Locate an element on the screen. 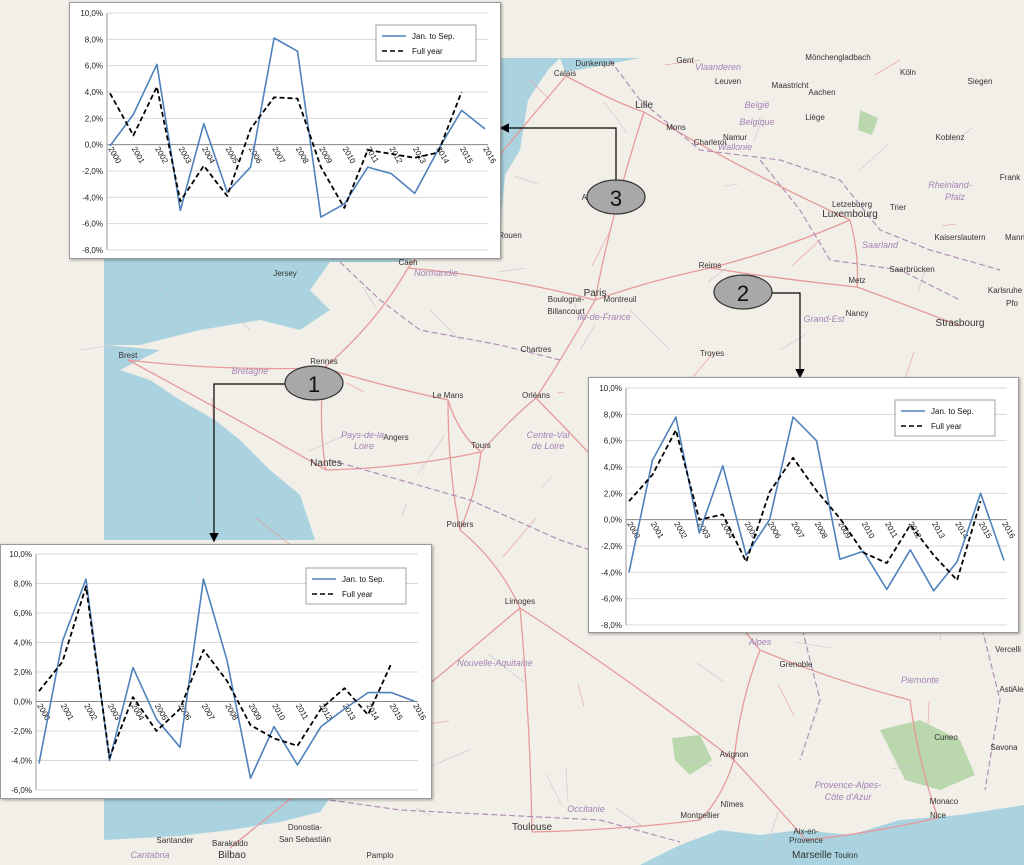  x-tick-label: 2011 is located at coordinates (891, 530).